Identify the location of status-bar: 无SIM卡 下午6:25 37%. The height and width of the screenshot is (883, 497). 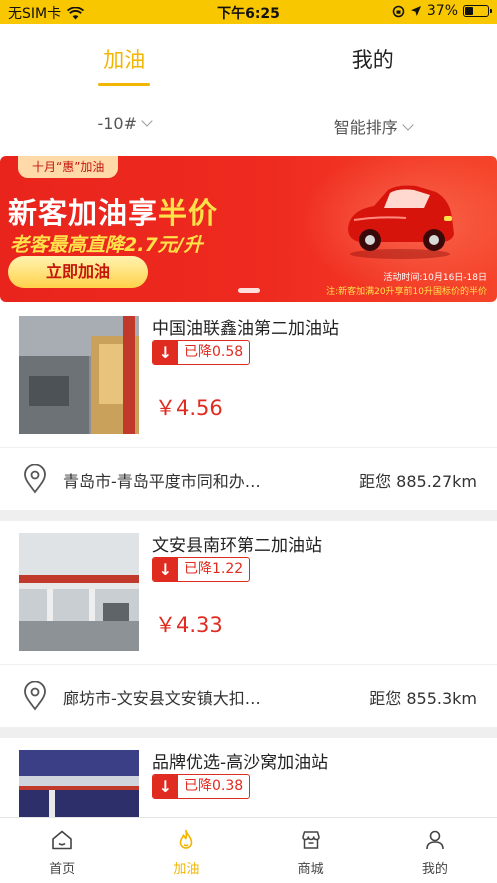
(248, 12).